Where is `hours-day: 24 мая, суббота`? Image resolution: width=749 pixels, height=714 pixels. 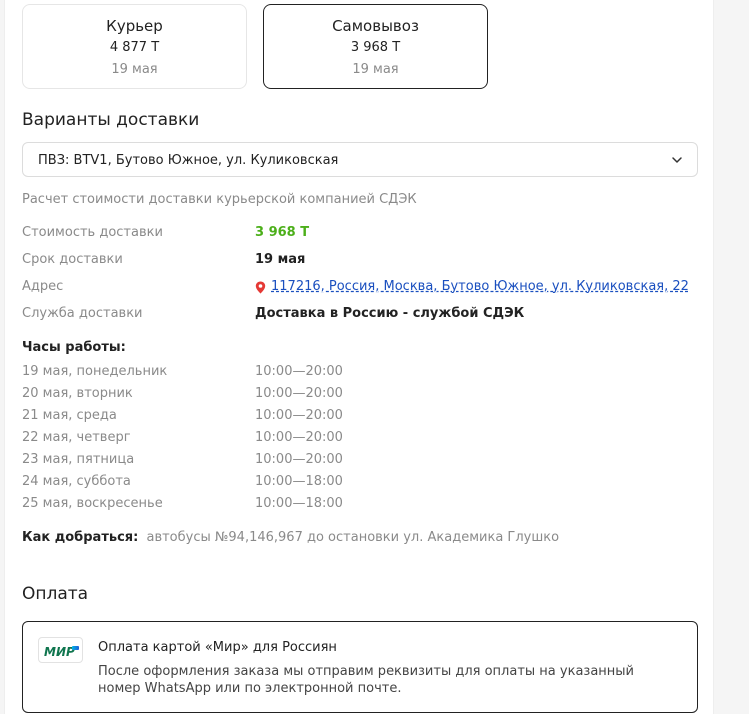
hours-day: 24 мая, суббота is located at coordinates (76, 481).